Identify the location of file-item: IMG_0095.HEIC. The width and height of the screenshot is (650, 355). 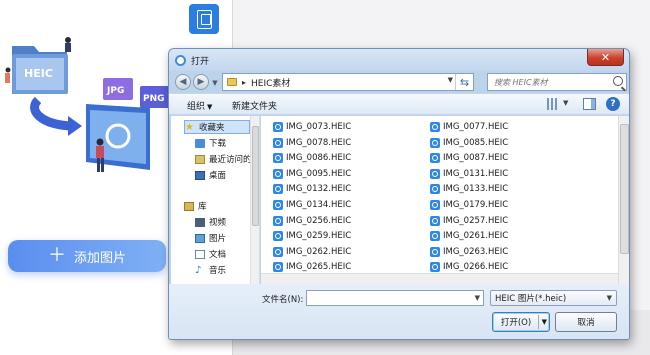
(312, 174).